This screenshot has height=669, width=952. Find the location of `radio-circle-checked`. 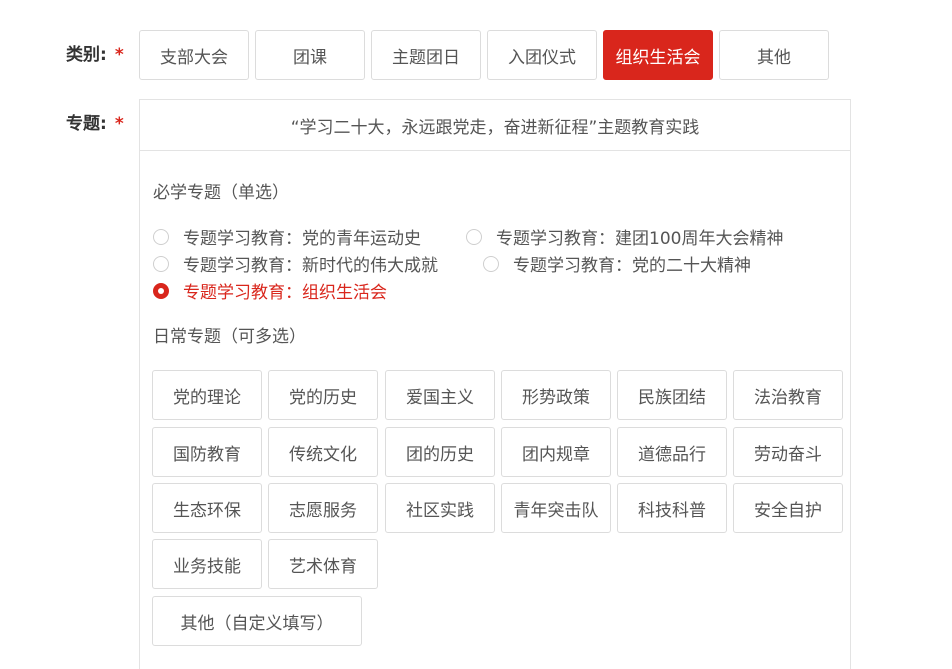

radio-circle-checked is located at coordinates (161, 290).